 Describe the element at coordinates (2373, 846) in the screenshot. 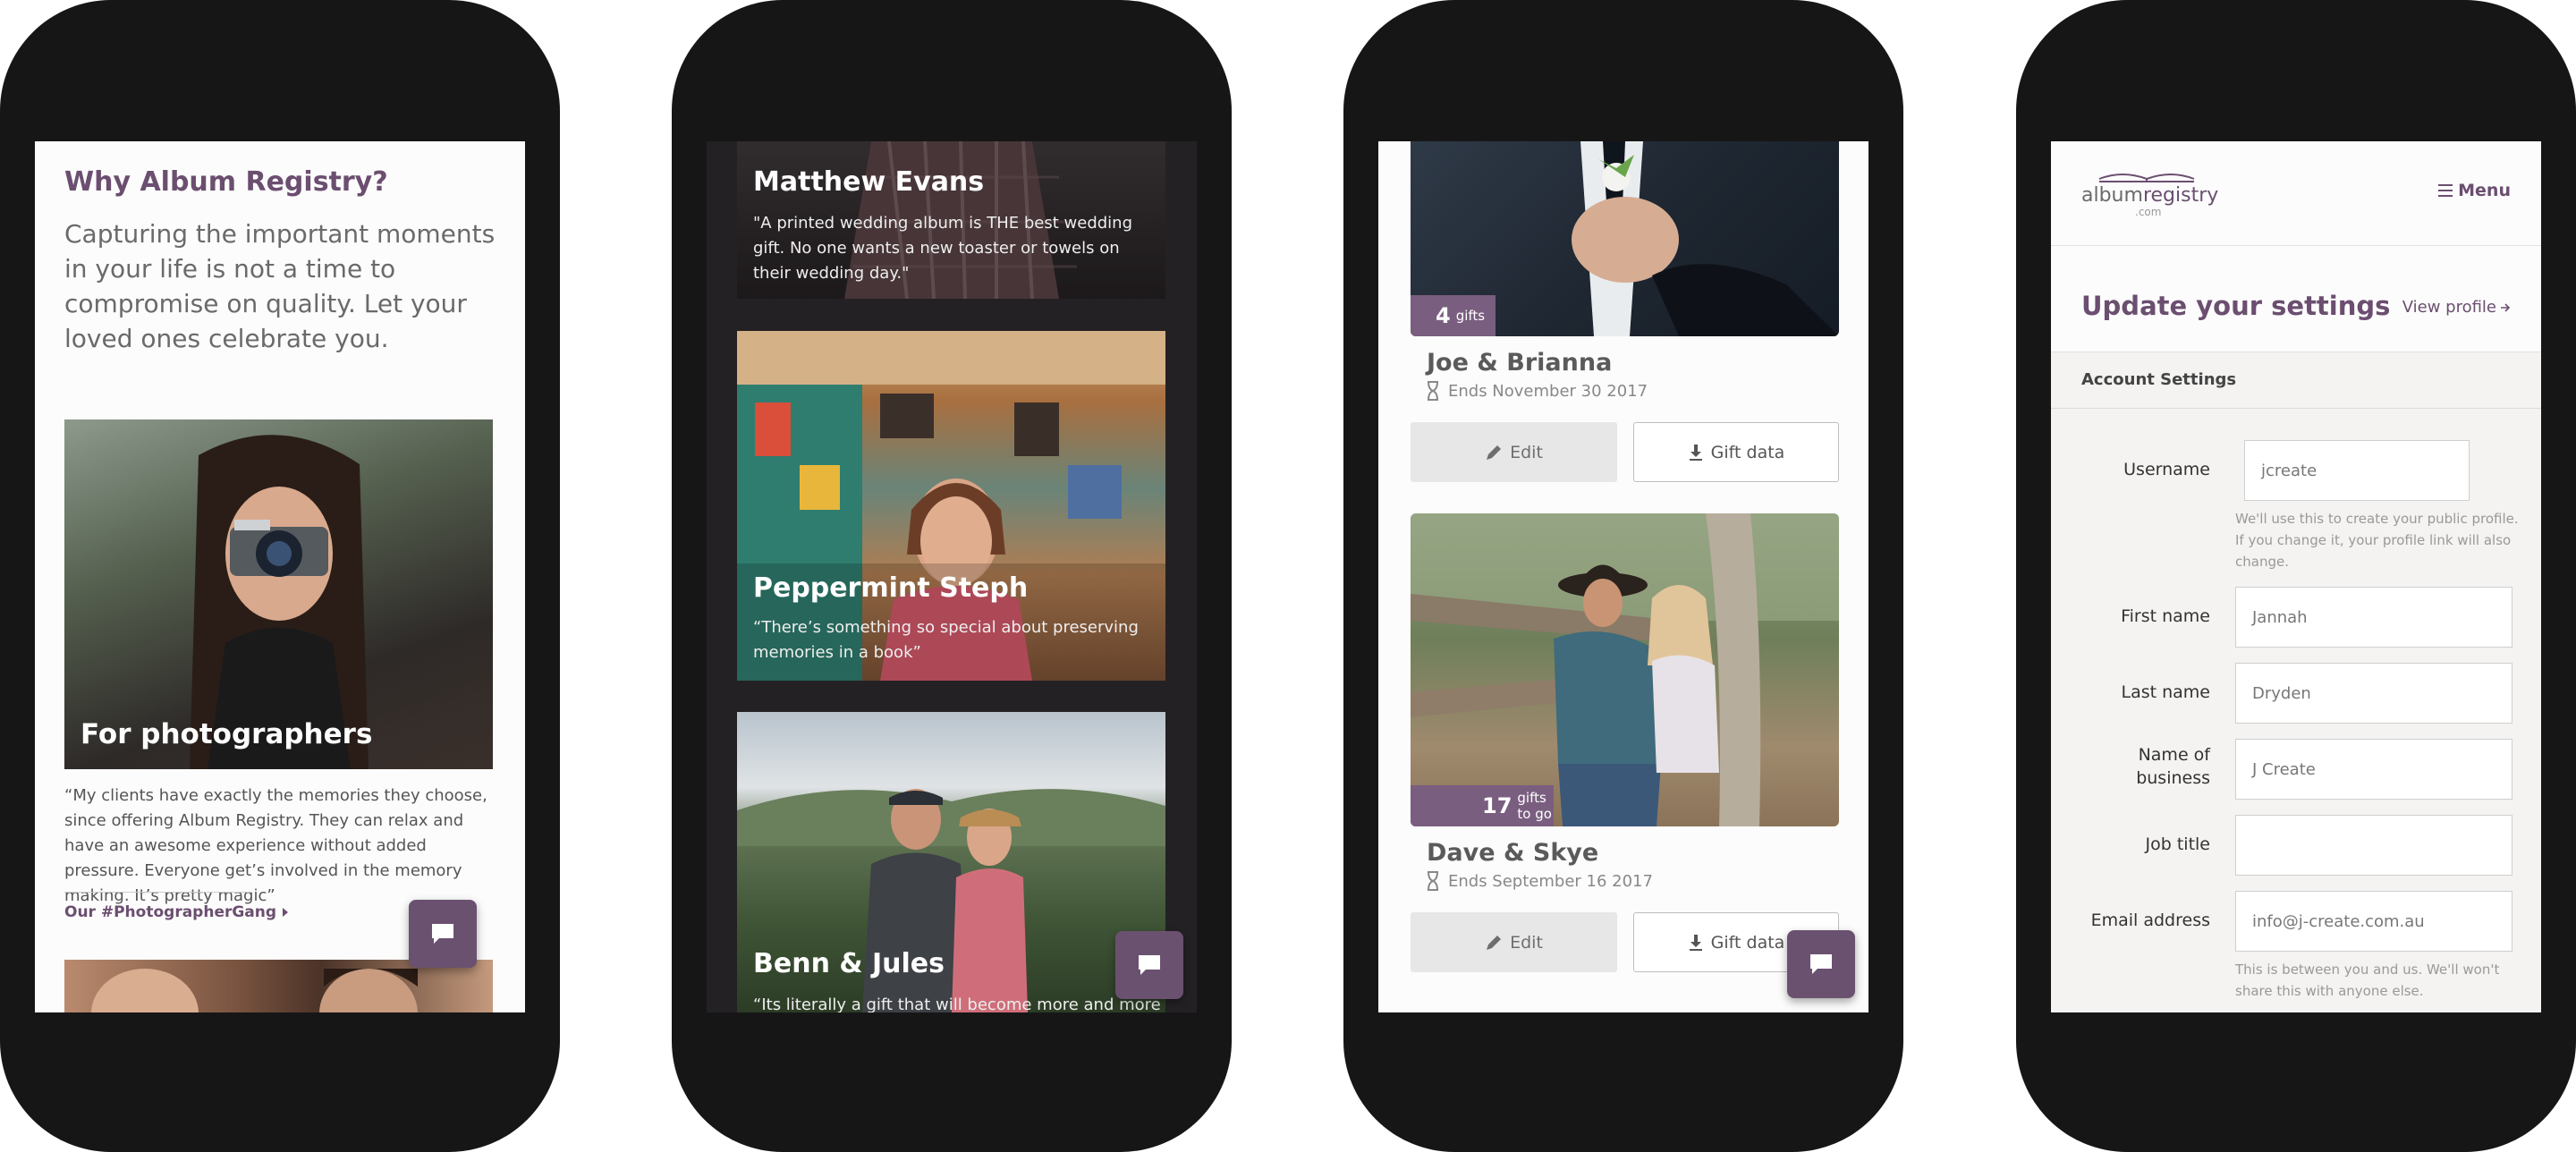

I see `job-title-field` at that location.